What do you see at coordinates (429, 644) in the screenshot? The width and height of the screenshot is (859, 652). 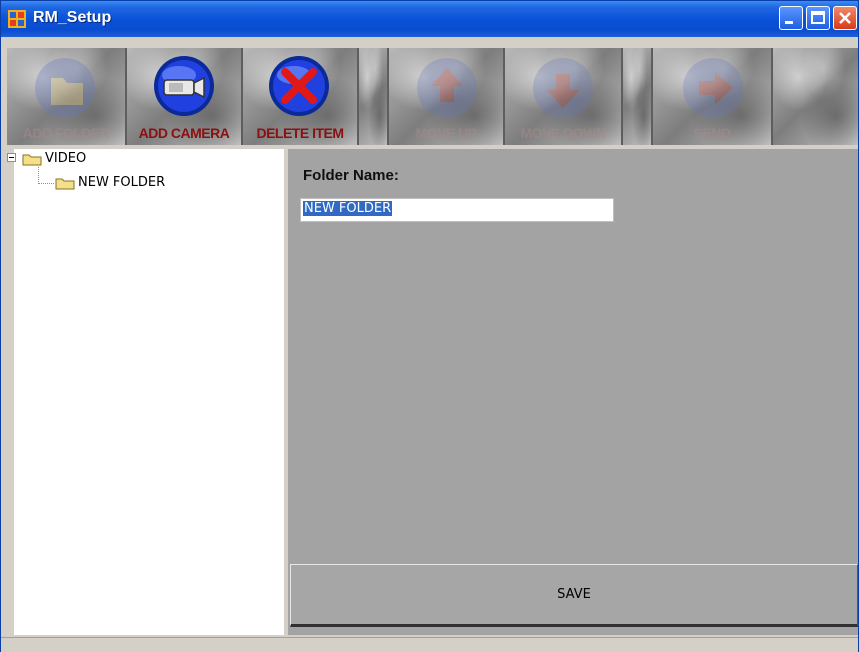 I see `status-bar` at bounding box center [429, 644].